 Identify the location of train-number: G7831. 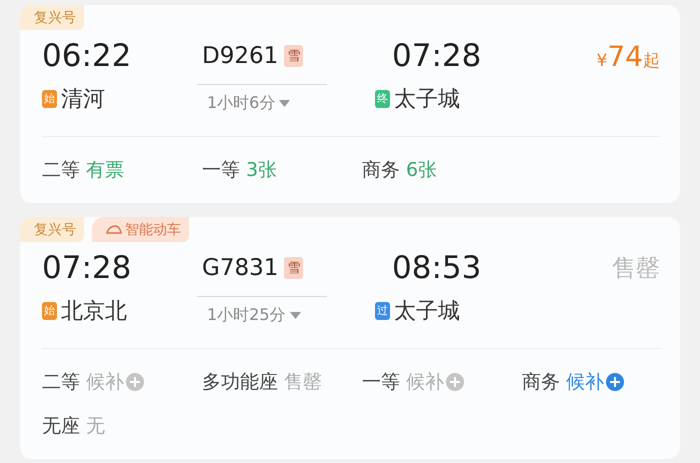
(240, 268).